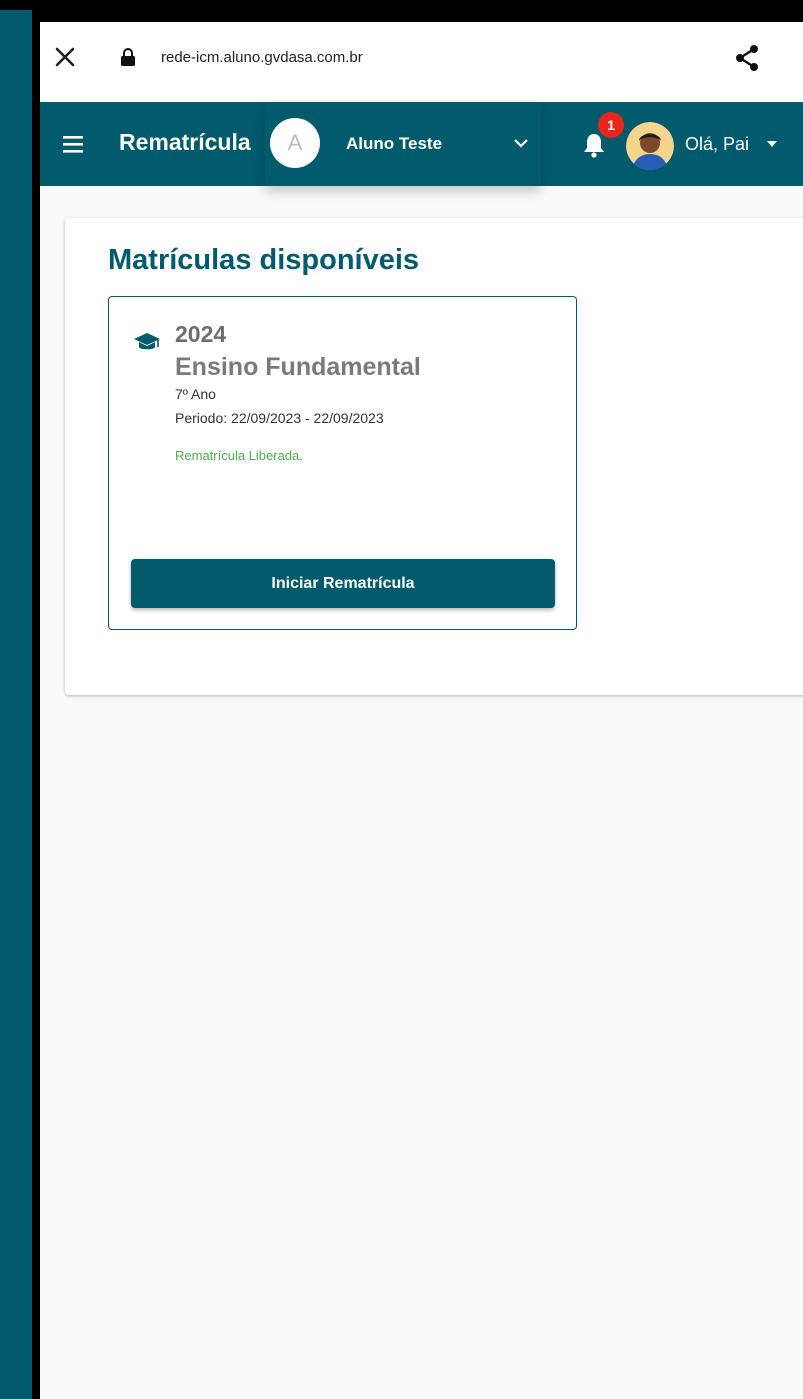  Describe the element at coordinates (295, 143) in the screenshot. I see `student-avatar: A` at that location.